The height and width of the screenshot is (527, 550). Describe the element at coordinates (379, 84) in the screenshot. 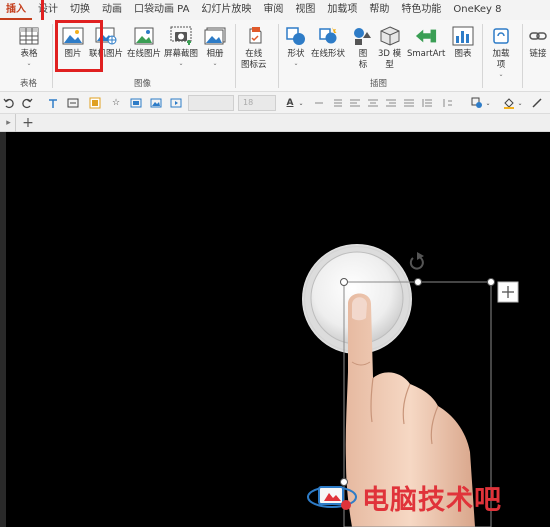

I see `group-label-illustrations: 插图` at that location.